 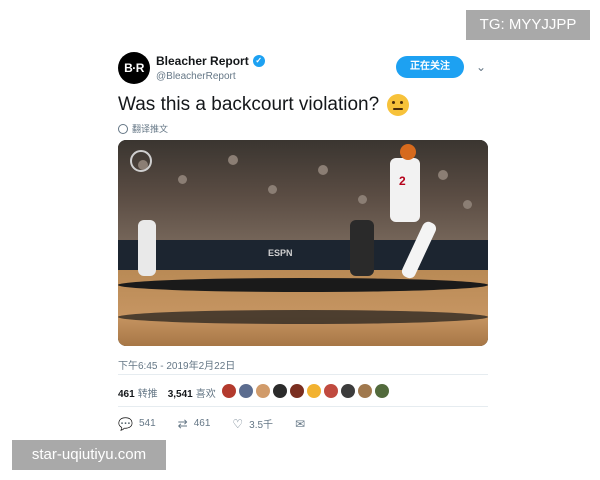 What do you see at coordinates (261, 425) in the screenshot?
I see `like-count: 3.5千` at bounding box center [261, 425].